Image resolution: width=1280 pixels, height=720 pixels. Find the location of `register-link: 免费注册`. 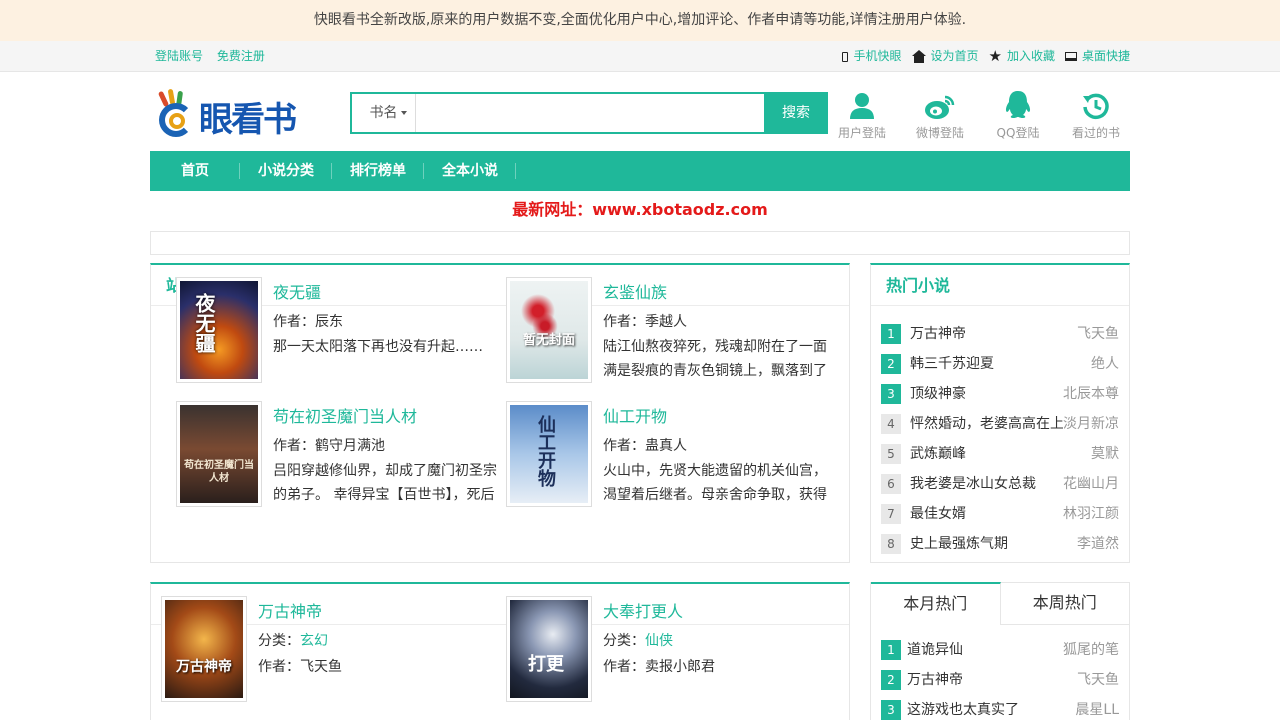

register-link: 免费注册 is located at coordinates (241, 56).